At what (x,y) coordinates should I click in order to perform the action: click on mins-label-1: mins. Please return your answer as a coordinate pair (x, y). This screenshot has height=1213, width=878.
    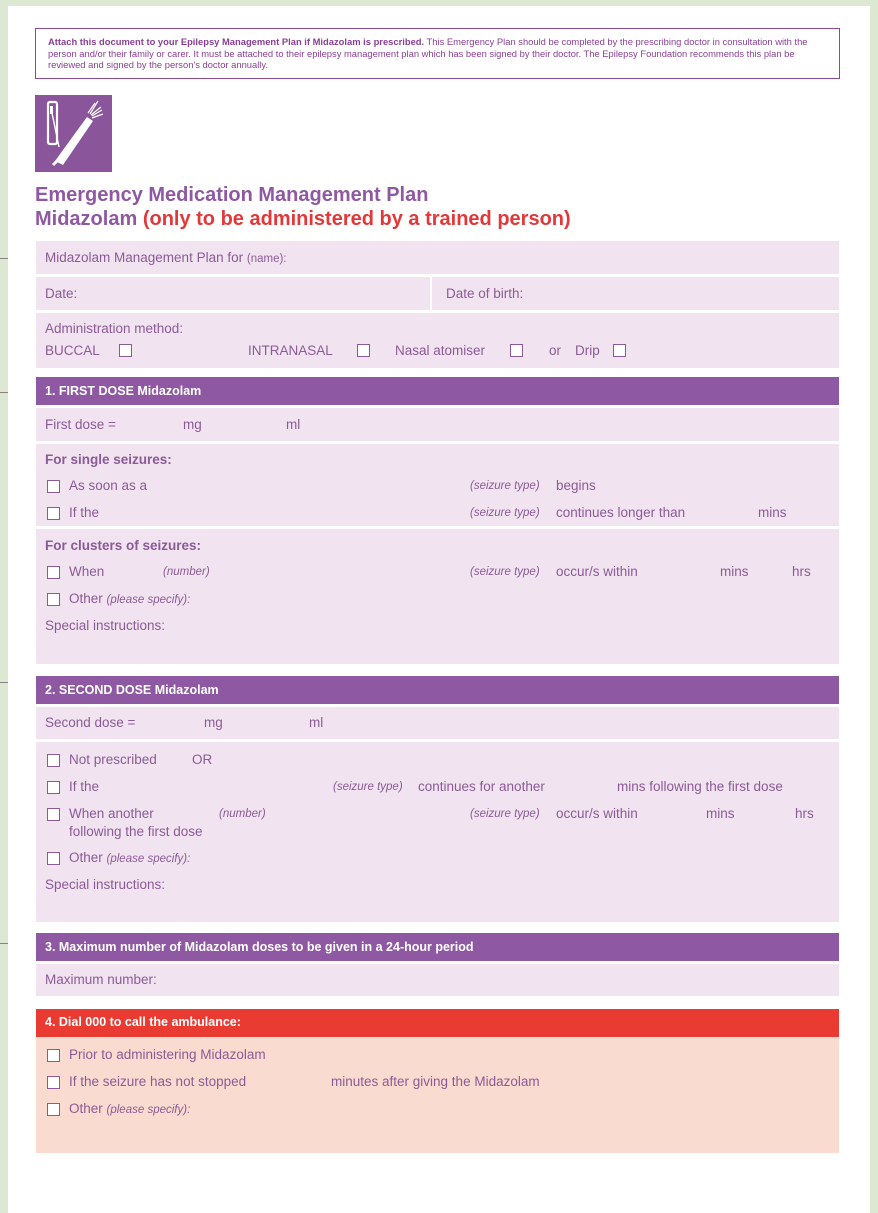
    Looking at the image, I should click on (772, 512).